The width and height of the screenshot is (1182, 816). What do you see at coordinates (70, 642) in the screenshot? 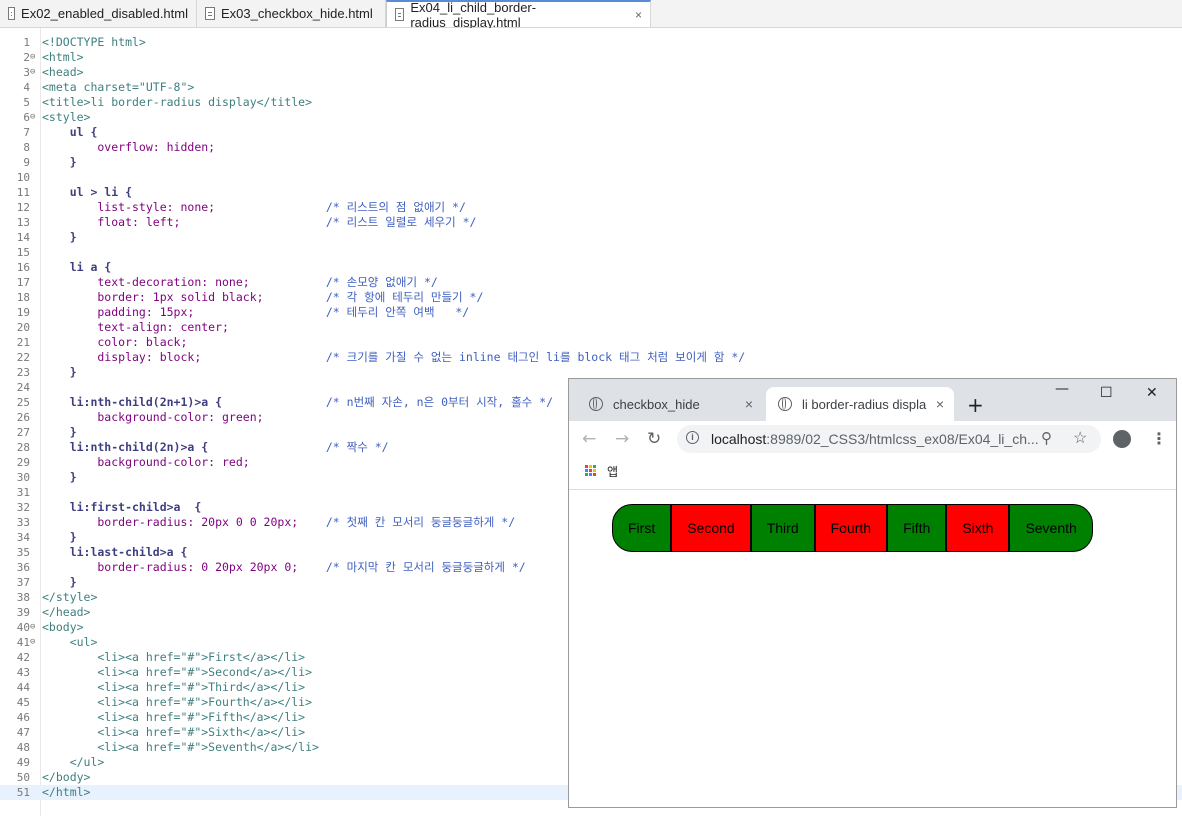
I see `code-text: <ul>` at bounding box center [70, 642].